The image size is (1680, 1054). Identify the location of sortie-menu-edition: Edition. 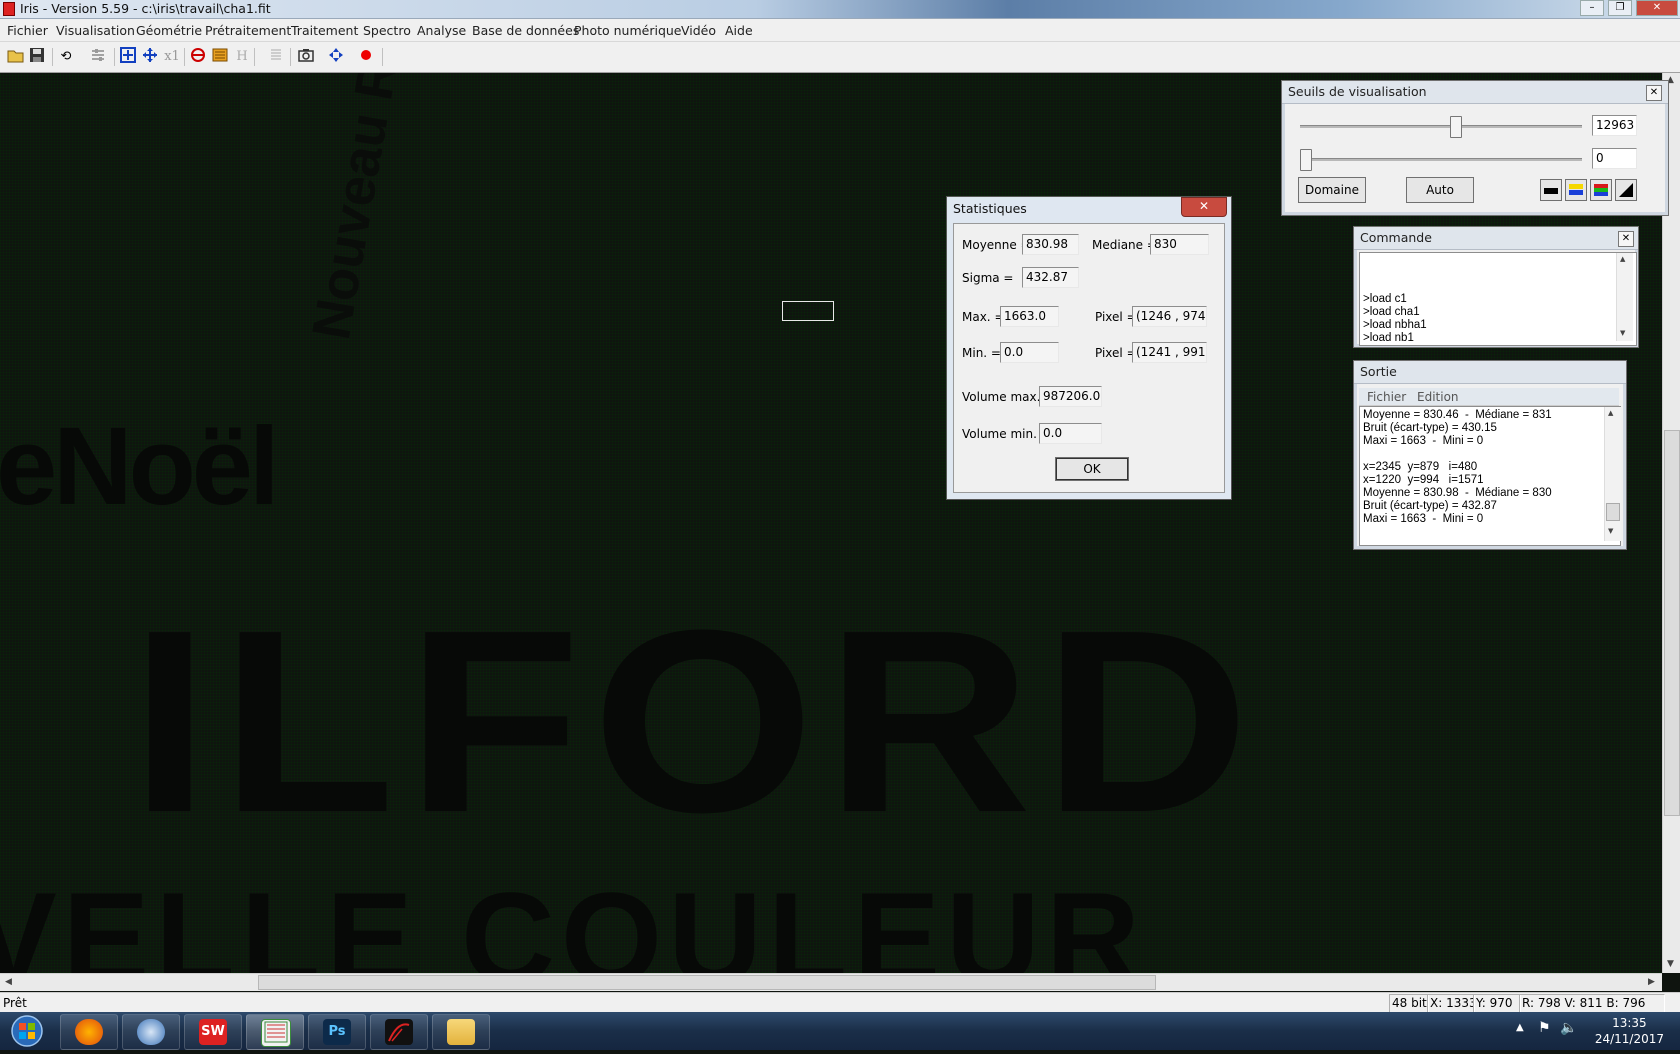
(1438, 397).